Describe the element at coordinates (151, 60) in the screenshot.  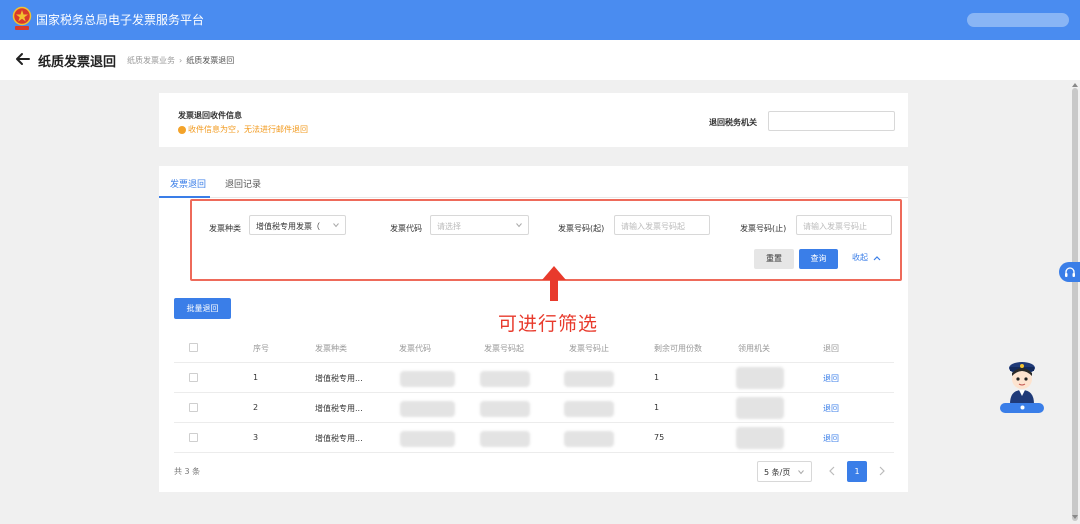
I see `breadcrumb-item-paper-invoice: 纸质发票业务` at that location.